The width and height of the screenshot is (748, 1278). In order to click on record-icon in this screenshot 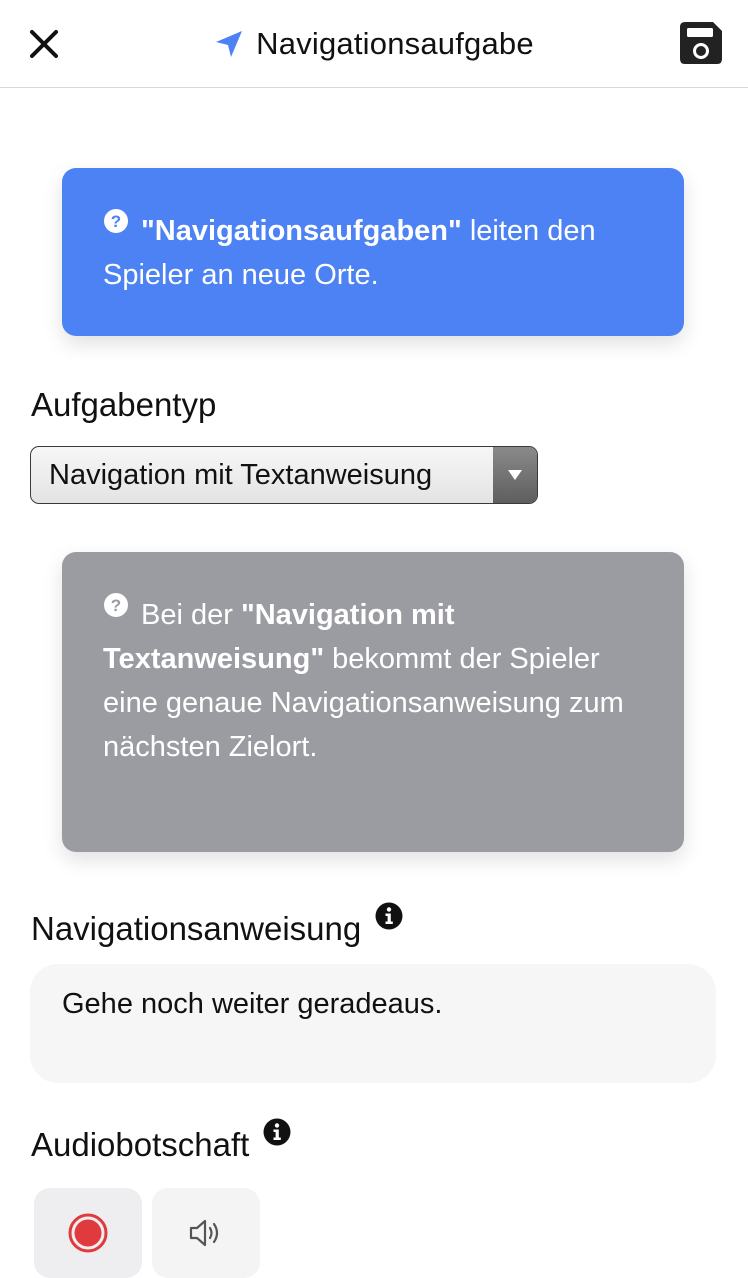, I will do `click(88, 1233)`.